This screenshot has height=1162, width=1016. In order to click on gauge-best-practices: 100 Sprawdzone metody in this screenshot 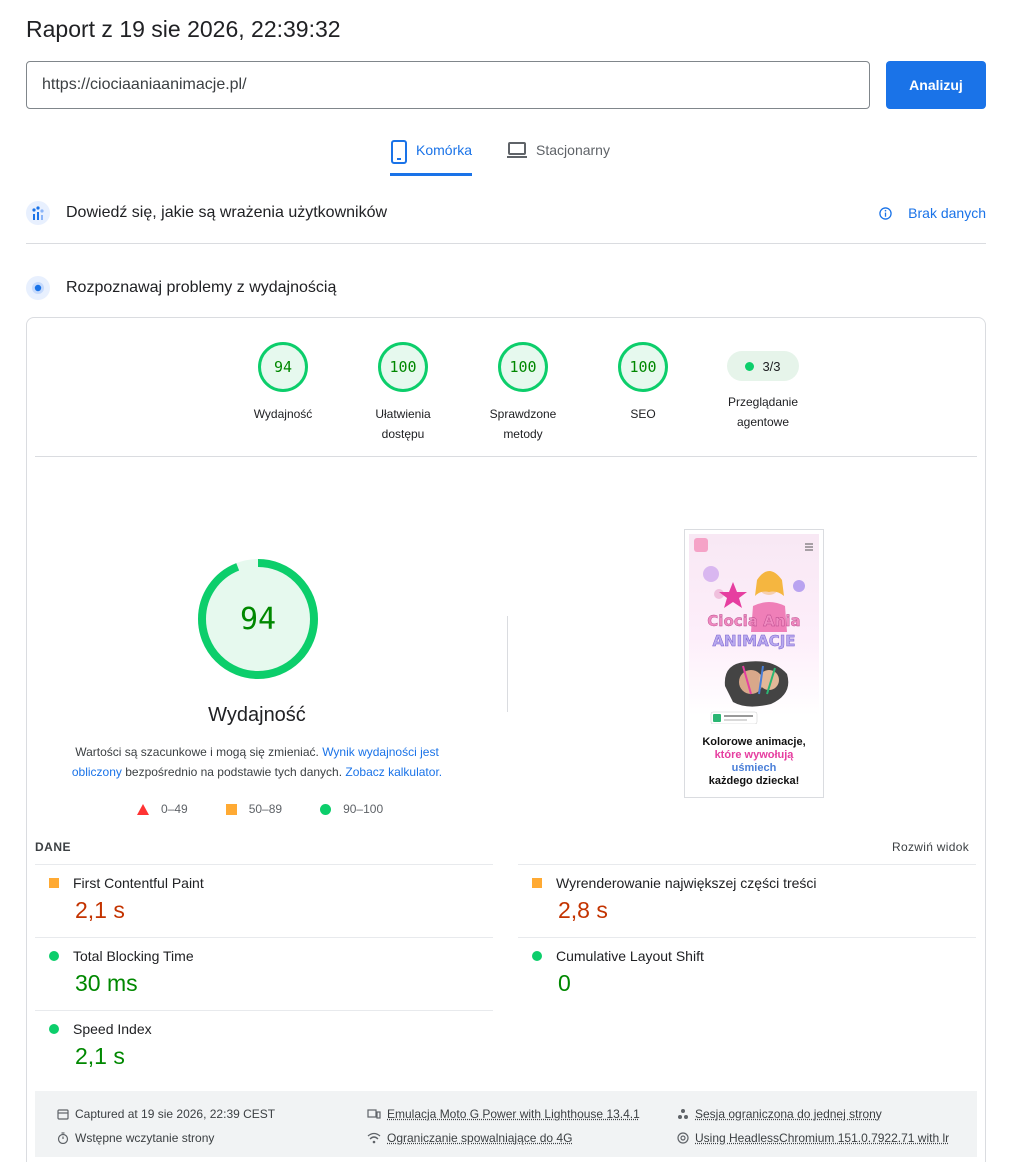, I will do `click(523, 393)`.